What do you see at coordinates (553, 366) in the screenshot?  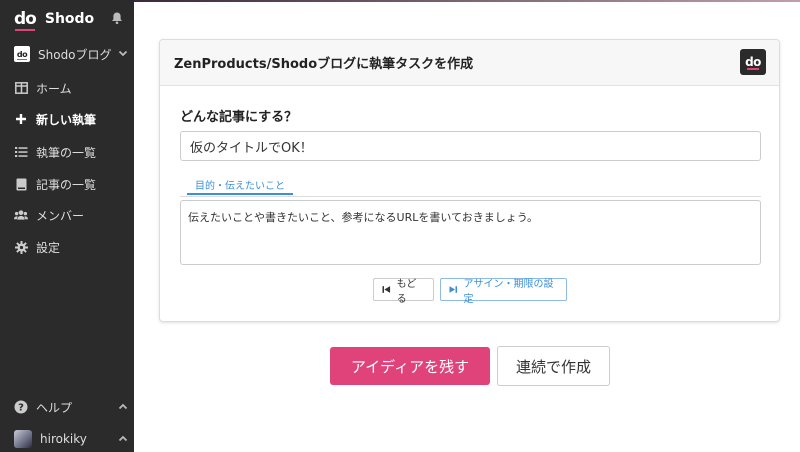 I see `create-continuously-button: 連続で作成` at bounding box center [553, 366].